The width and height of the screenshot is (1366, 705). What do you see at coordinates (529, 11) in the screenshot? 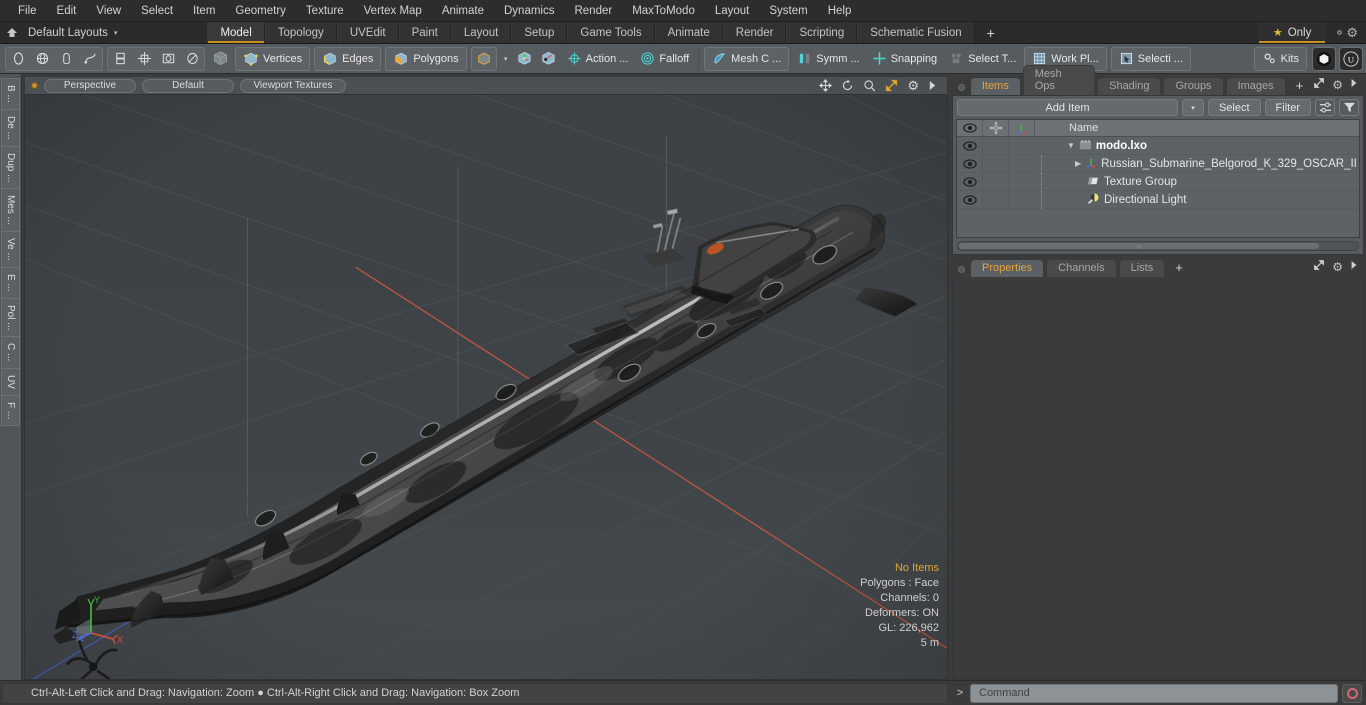
I see `menu-item-dynamics: Dynamics` at bounding box center [529, 11].